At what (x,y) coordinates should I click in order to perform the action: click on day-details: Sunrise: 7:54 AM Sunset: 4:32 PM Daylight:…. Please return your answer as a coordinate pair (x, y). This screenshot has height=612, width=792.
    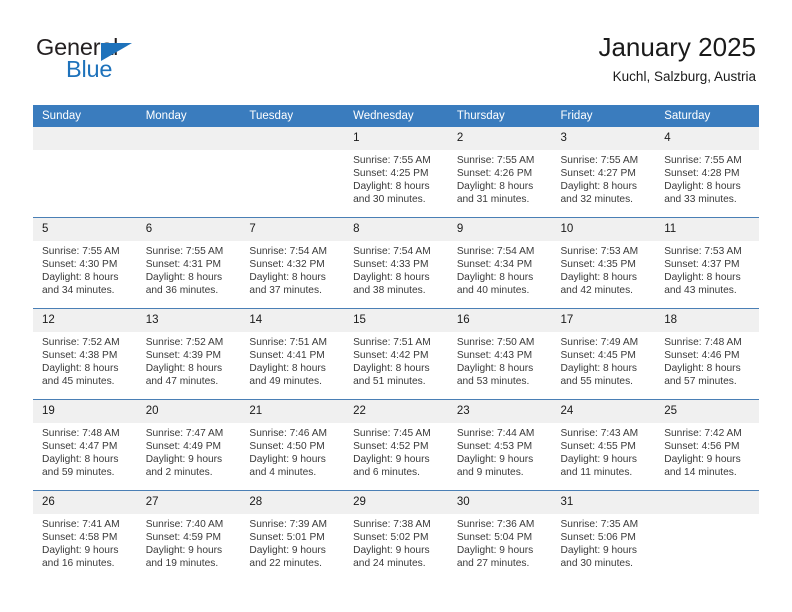
    Looking at the image, I should click on (292, 269).